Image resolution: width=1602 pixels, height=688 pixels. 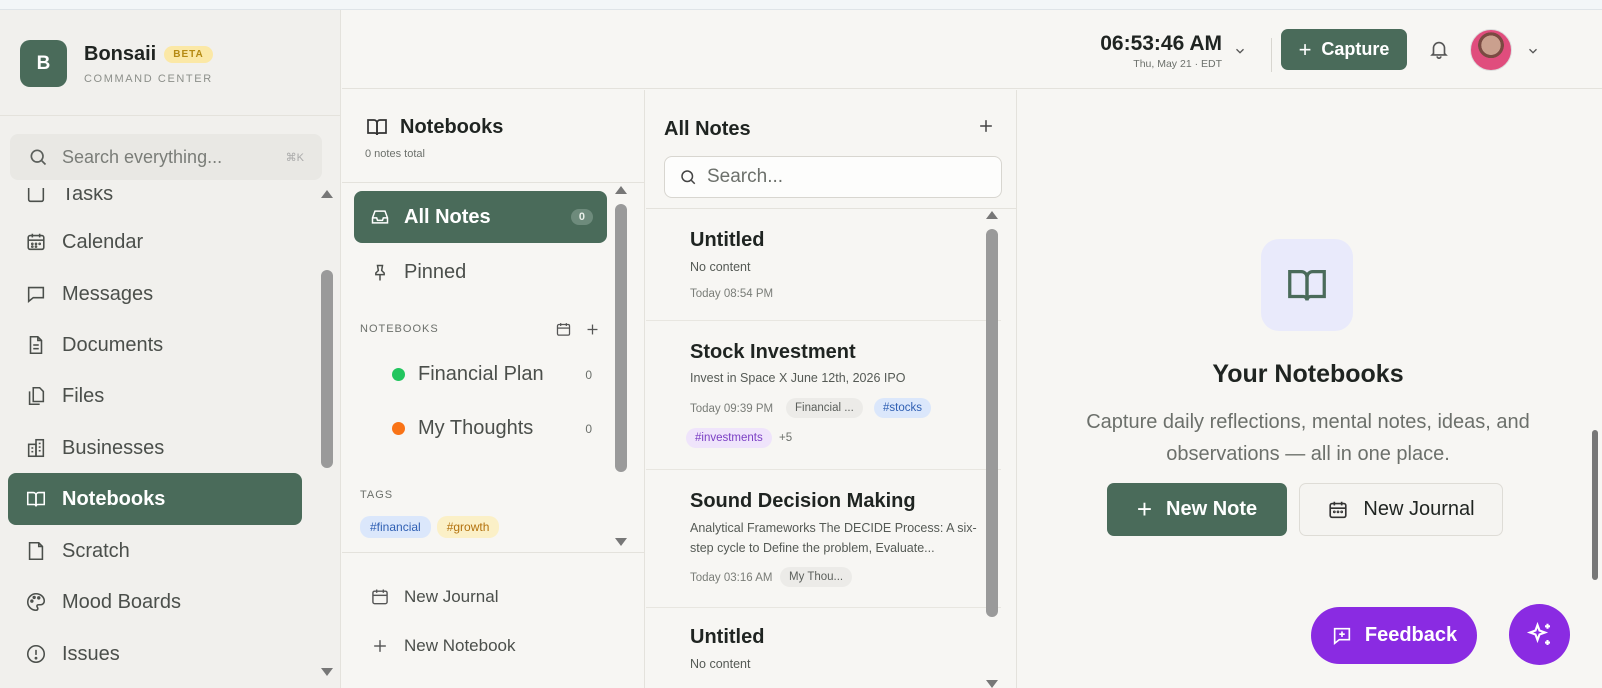 What do you see at coordinates (732, 294) in the screenshot?
I see `note-date: Today 08:54 PM` at bounding box center [732, 294].